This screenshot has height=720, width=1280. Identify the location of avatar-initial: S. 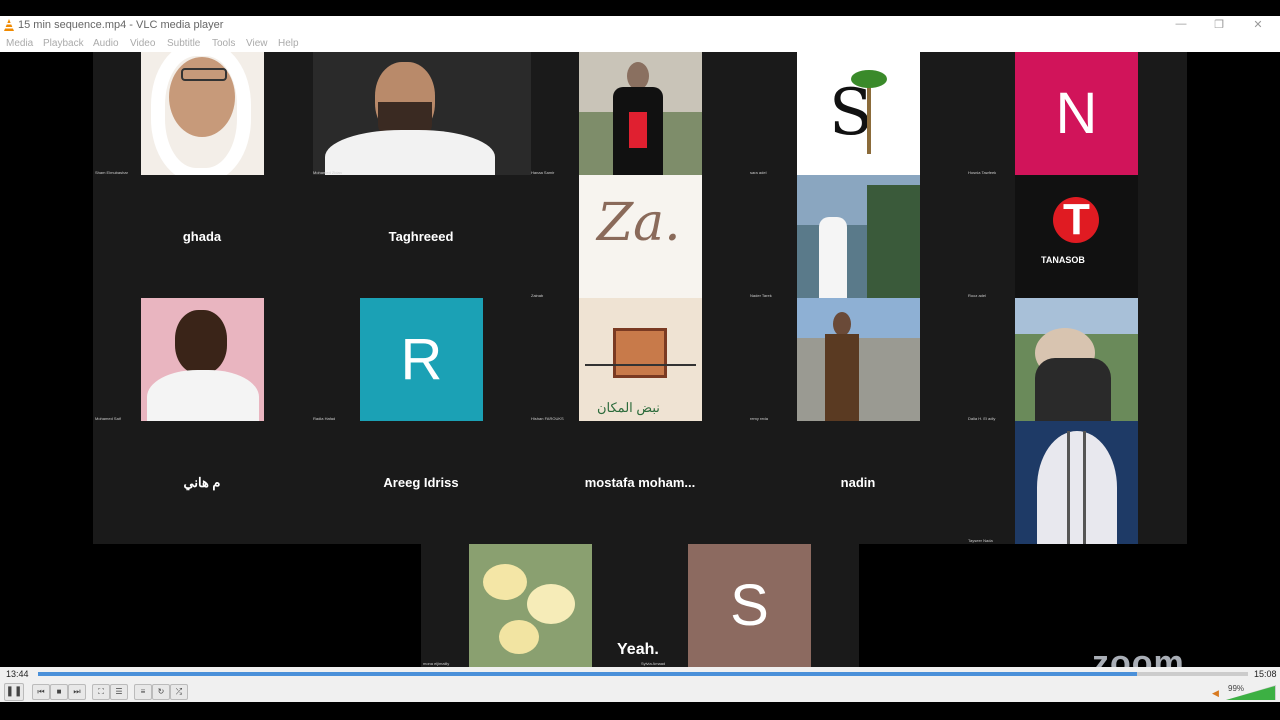
(749, 605).